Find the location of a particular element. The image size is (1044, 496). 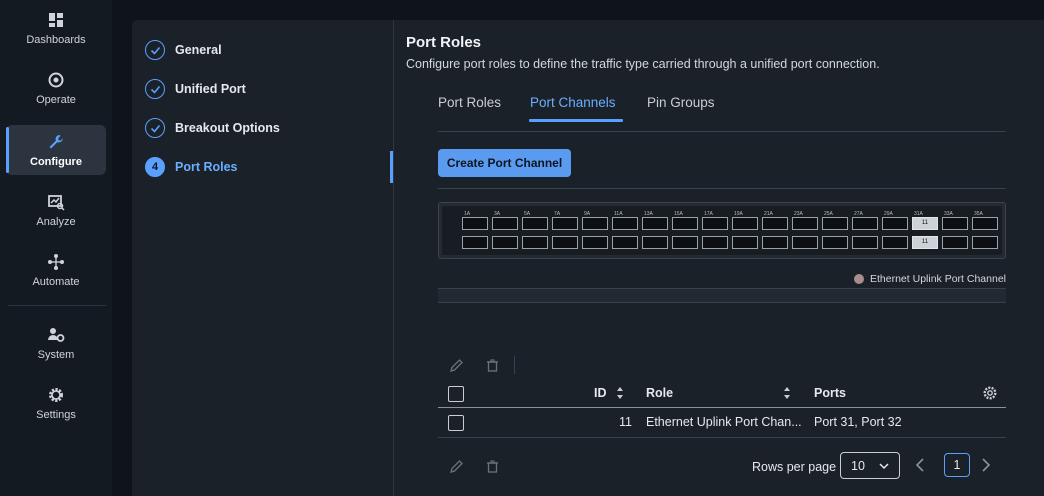

create-port-channel-button: Create Port Channel is located at coordinates (504, 163).